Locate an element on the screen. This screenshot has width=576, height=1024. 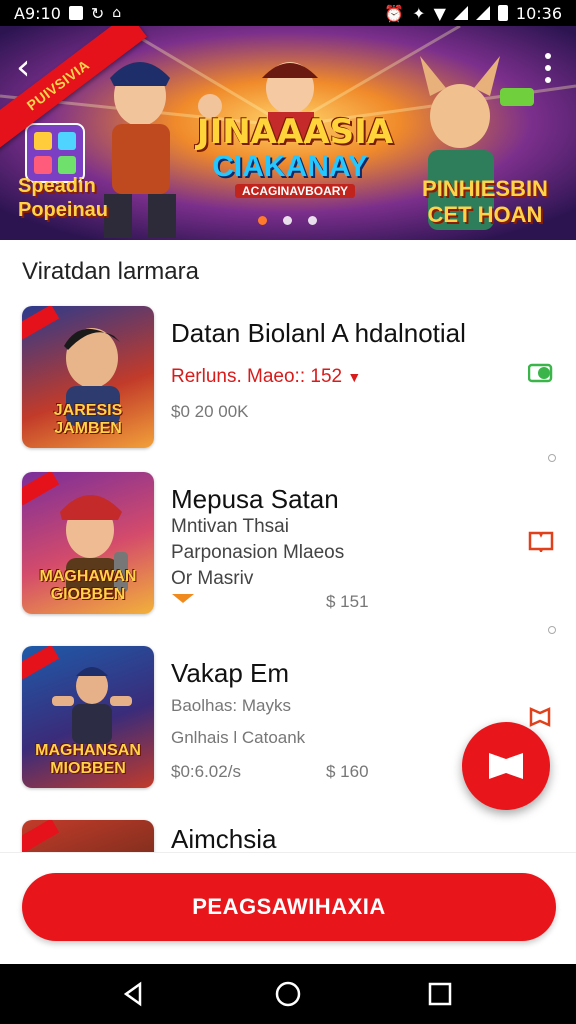
alarm-icon: ⏰ is located at coordinates (394, 13).